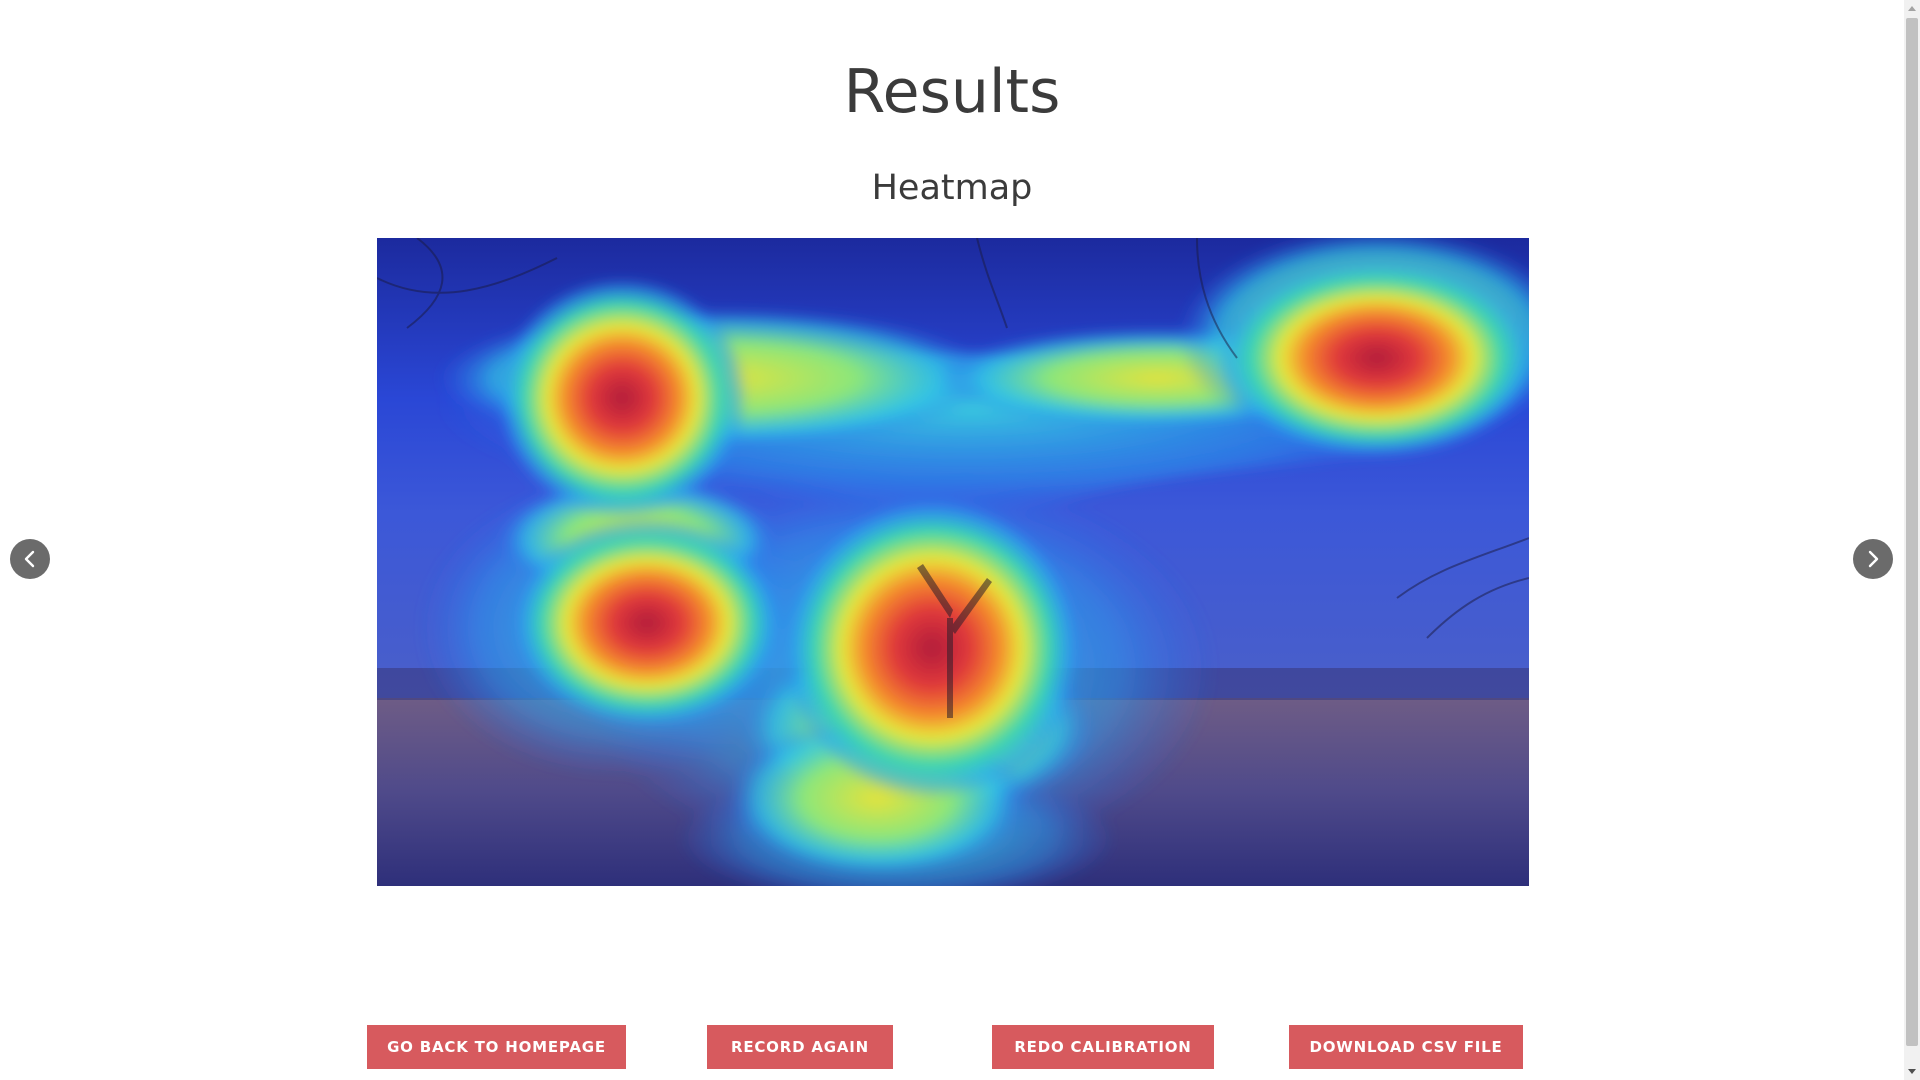 This screenshot has height=1080, width=1920. Describe the element at coordinates (952, 92) in the screenshot. I see `page-title: Results` at that location.